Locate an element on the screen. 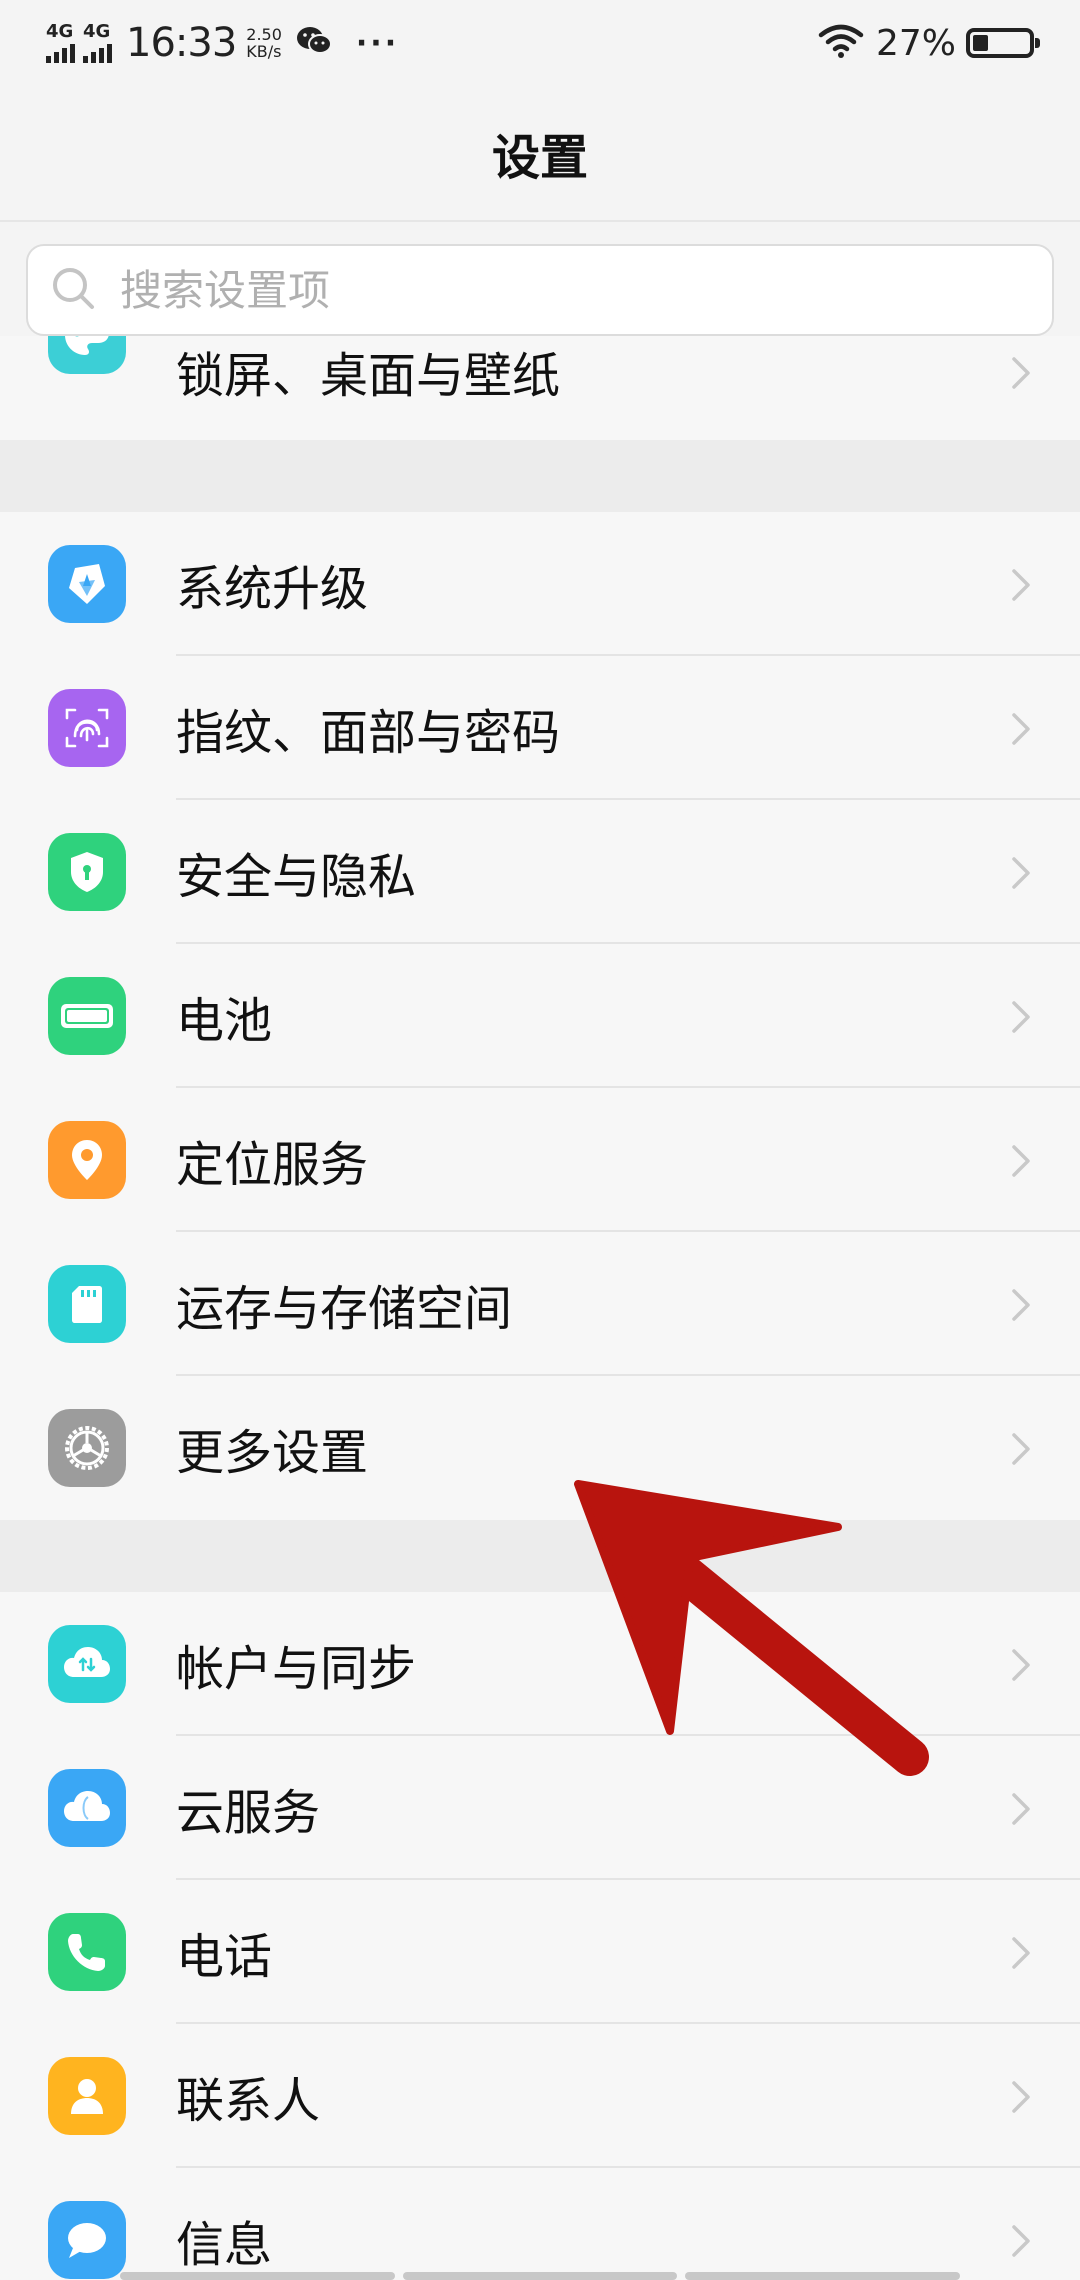  search-icon is located at coordinates (73, 290).